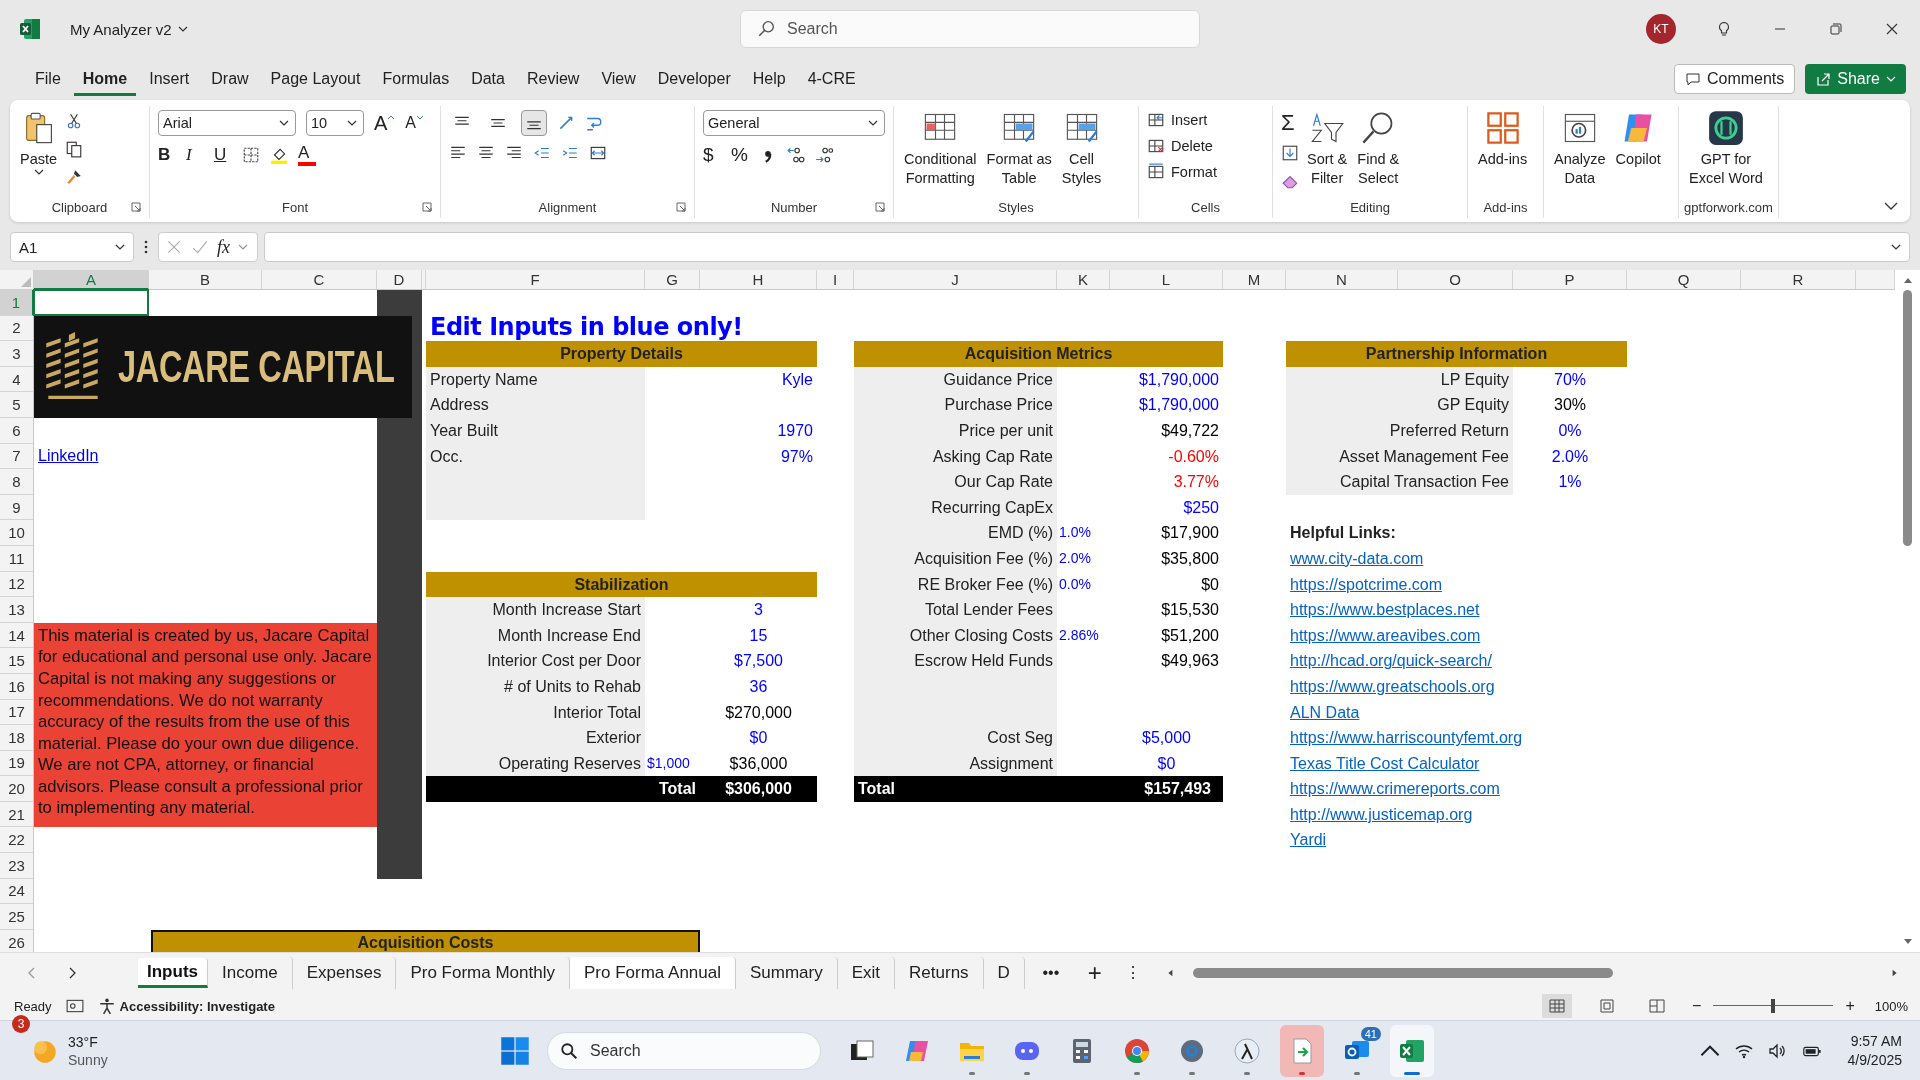 Image resolution: width=1920 pixels, height=1080 pixels. Describe the element at coordinates (1205, 120) in the screenshot. I see `cells-button: Insert` at that location.